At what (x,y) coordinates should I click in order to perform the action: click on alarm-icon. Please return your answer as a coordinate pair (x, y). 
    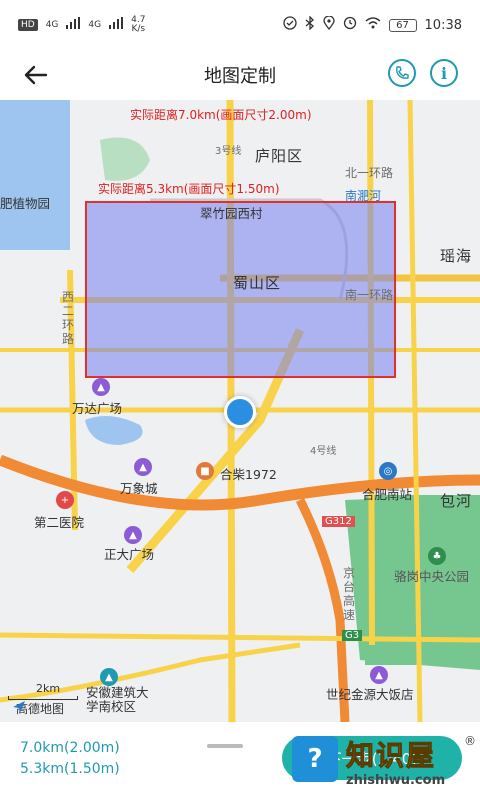
    Looking at the image, I should click on (350, 25).